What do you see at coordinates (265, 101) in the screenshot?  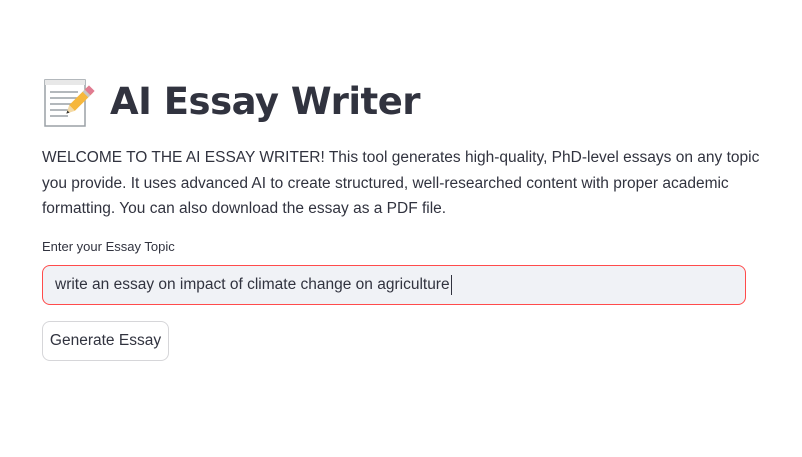 I see `page-title: AI Essay Writer` at bounding box center [265, 101].